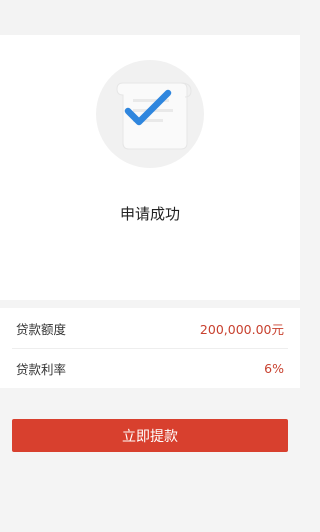 The height and width of the screenshot is (532, 320). Describe the element at coordinates (150, 114) in the screenshot. I see `check-document-icon` at that location.